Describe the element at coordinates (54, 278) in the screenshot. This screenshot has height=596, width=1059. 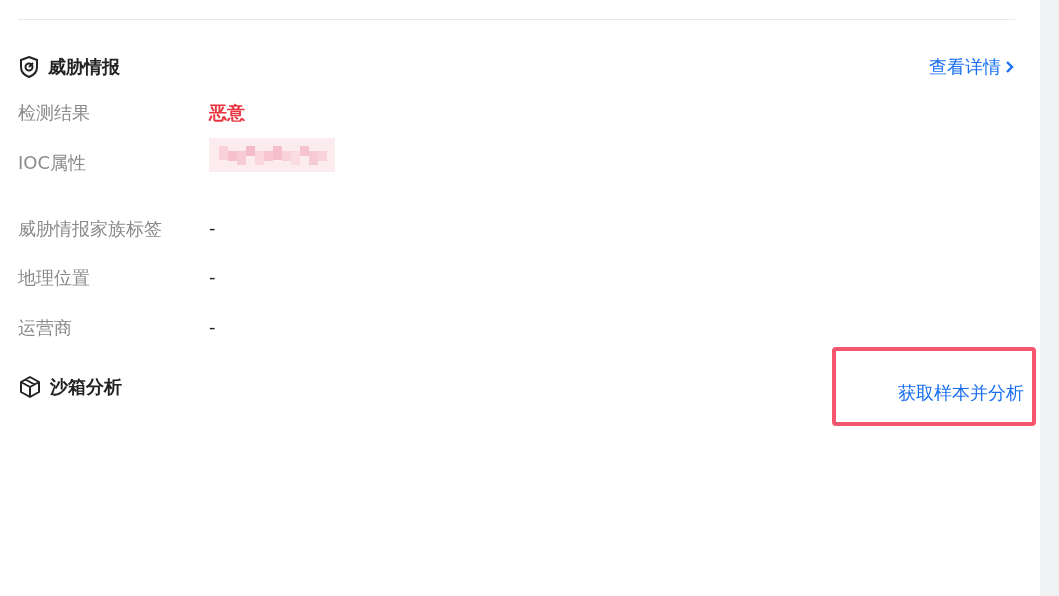
I see `field-label: 地理位置` at that location.